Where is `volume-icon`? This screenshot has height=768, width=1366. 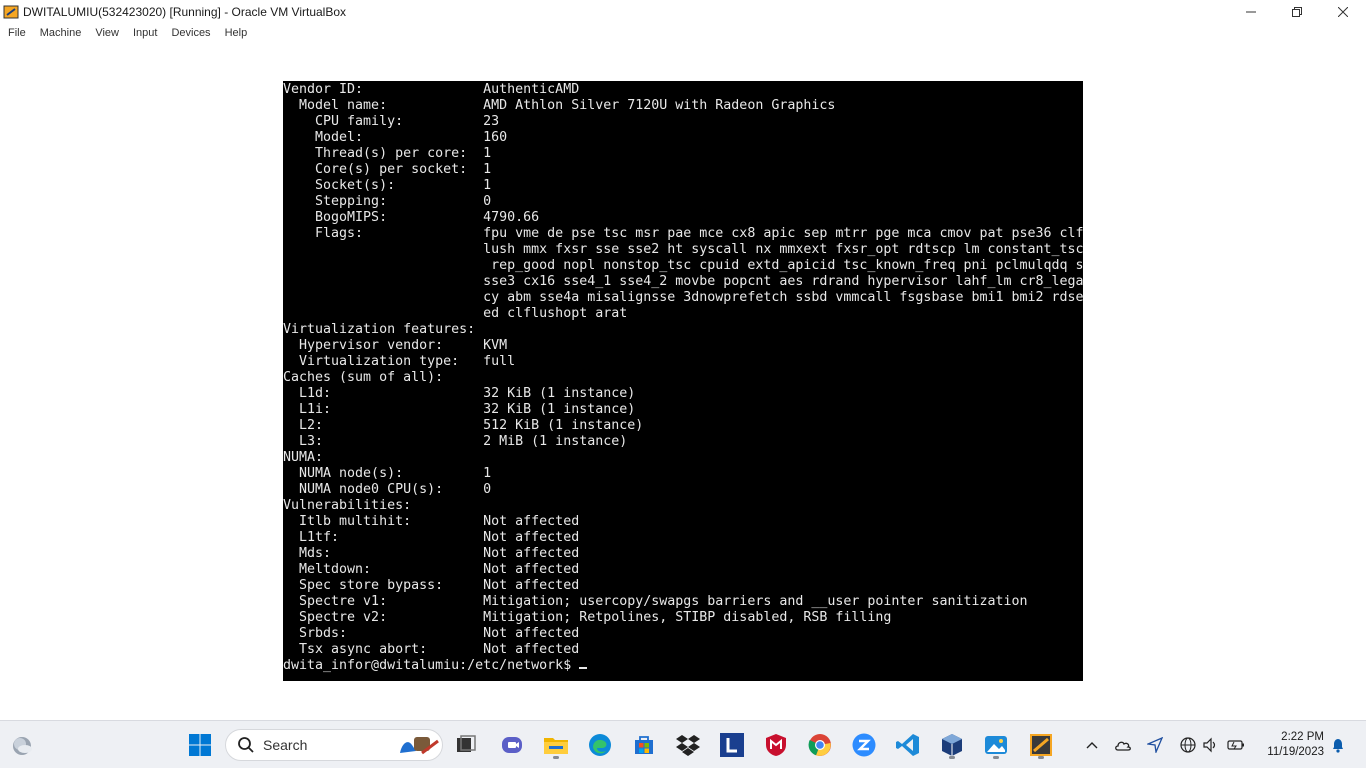
volume-icon is located at coordinates (1209, 745).